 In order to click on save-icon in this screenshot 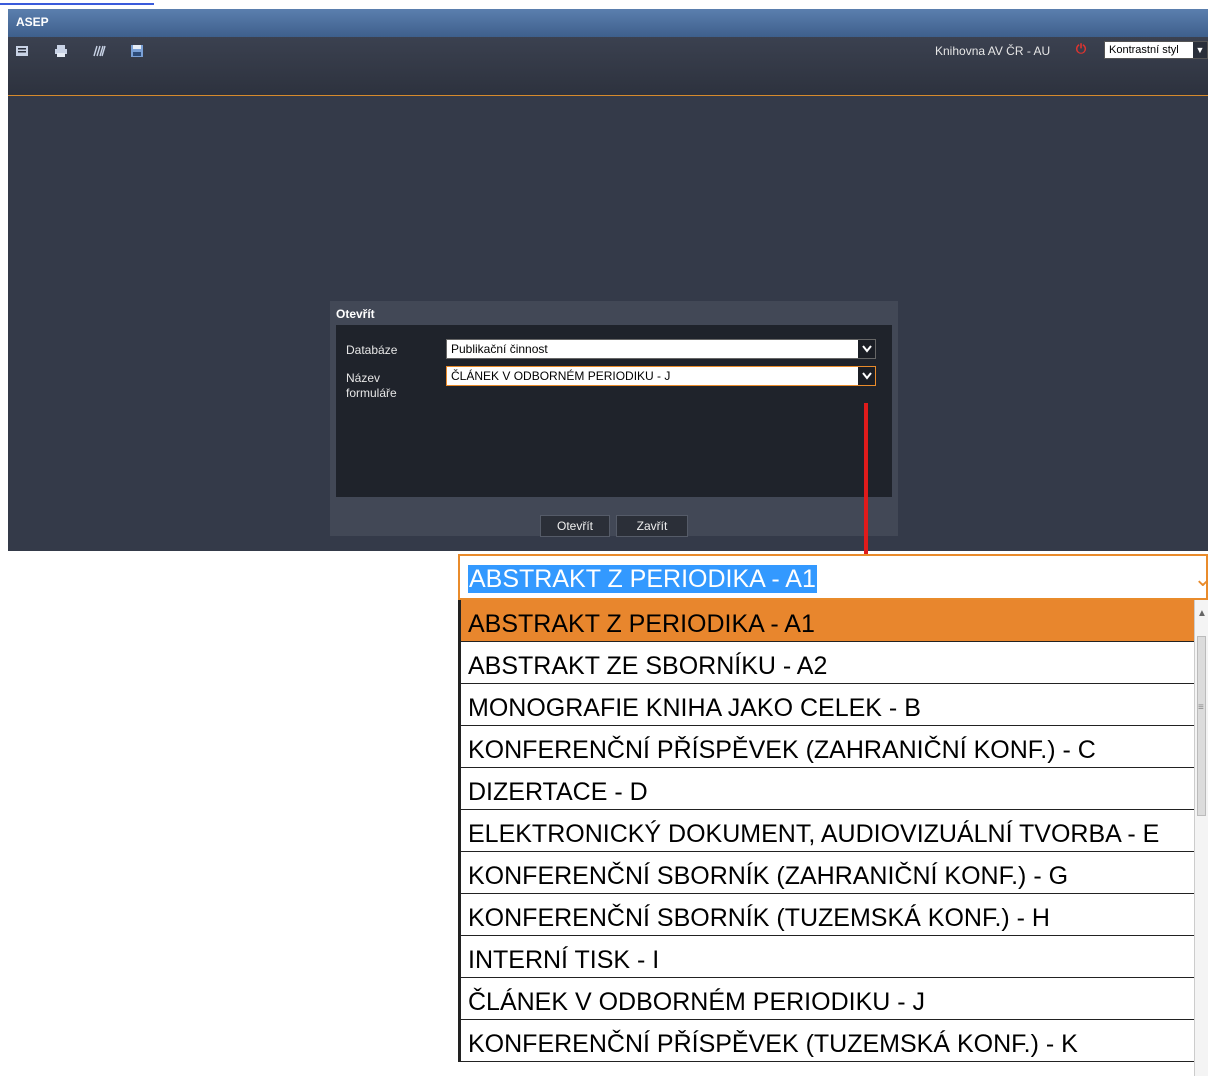, I will do `click(137, 51)`.